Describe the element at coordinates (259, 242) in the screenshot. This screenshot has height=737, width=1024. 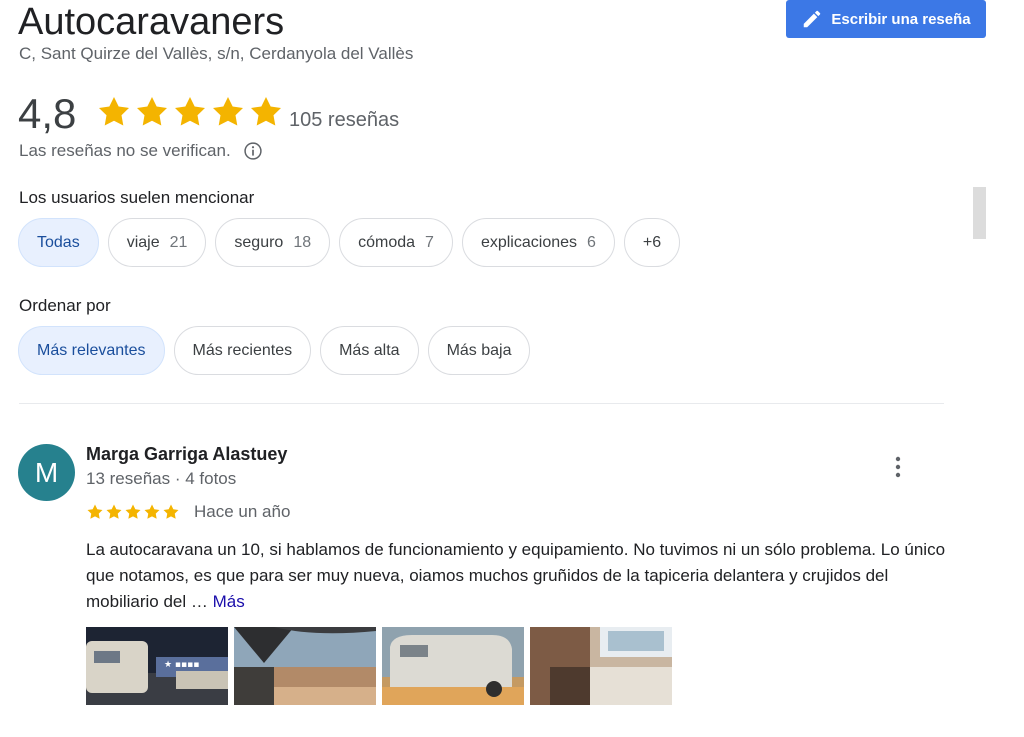
I see `chip-label: seguro` at that location.